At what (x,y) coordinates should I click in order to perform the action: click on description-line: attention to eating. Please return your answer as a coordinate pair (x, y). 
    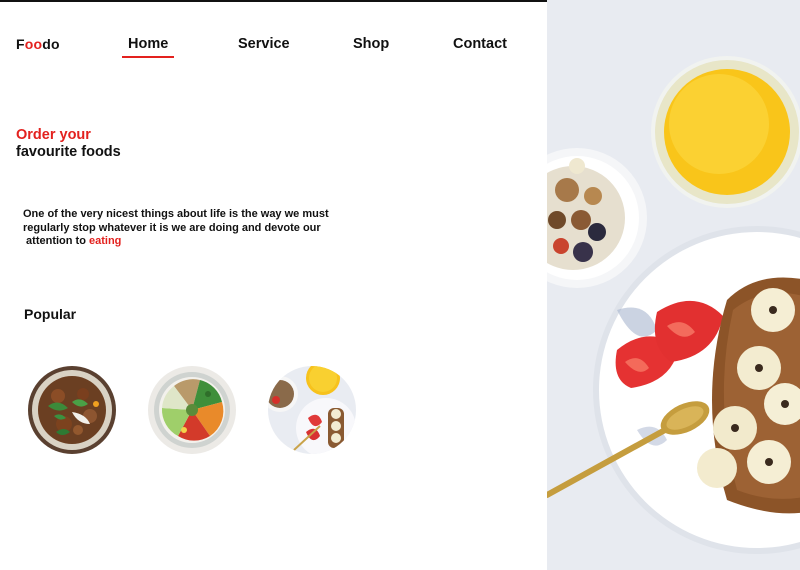
    Looking at the image, I should click on (193, 242).